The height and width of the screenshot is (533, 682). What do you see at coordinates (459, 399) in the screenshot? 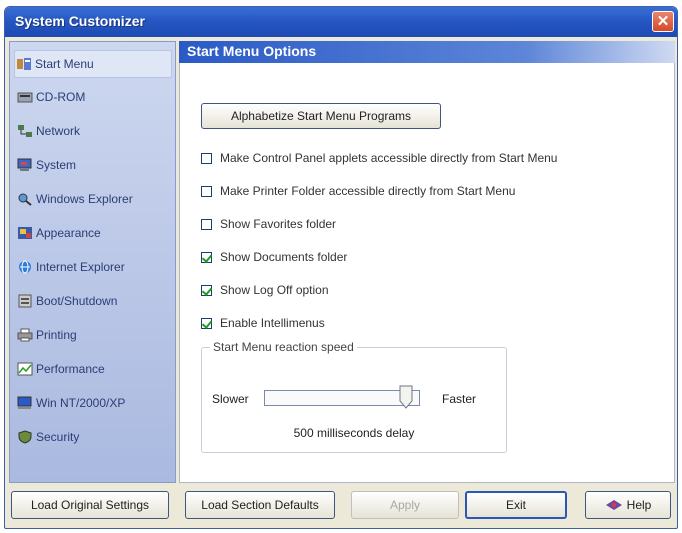
I see `faster-label: Faster` at bounding box center [459, 399].